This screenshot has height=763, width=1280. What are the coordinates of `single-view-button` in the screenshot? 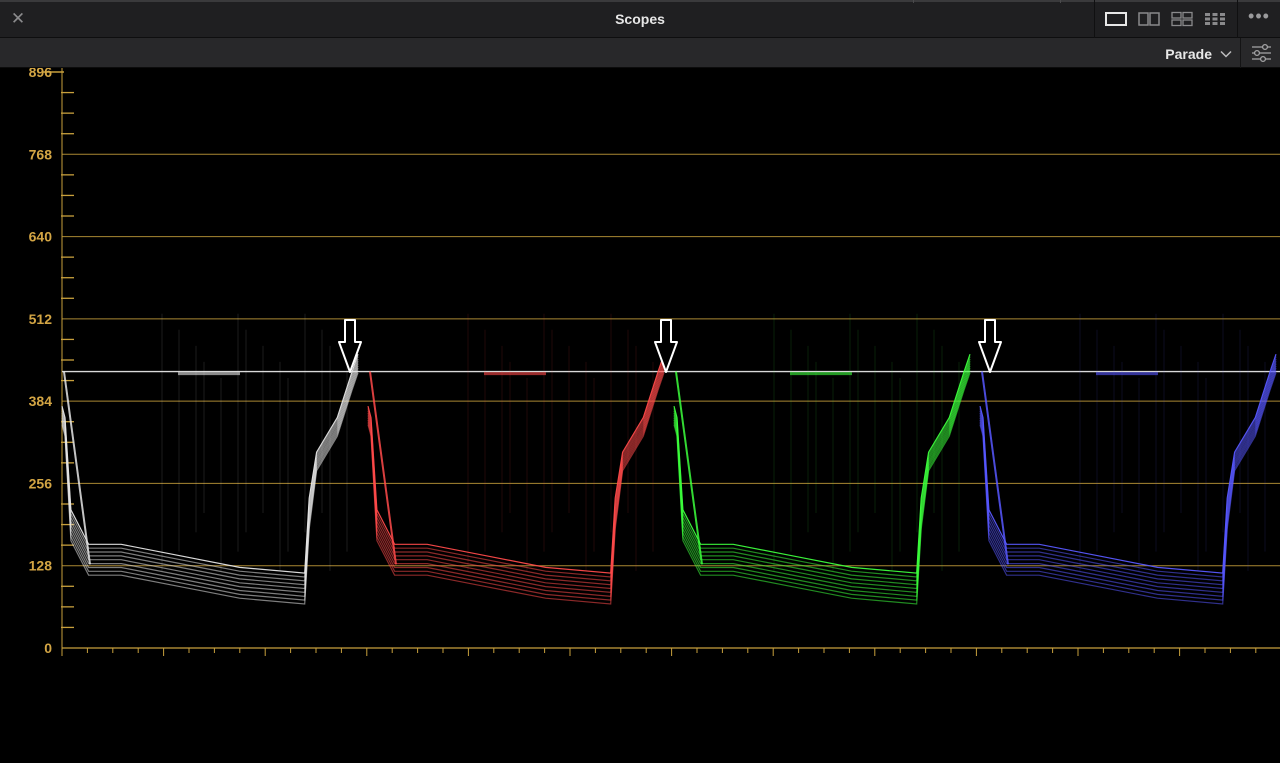 It's located at (1116, 21).